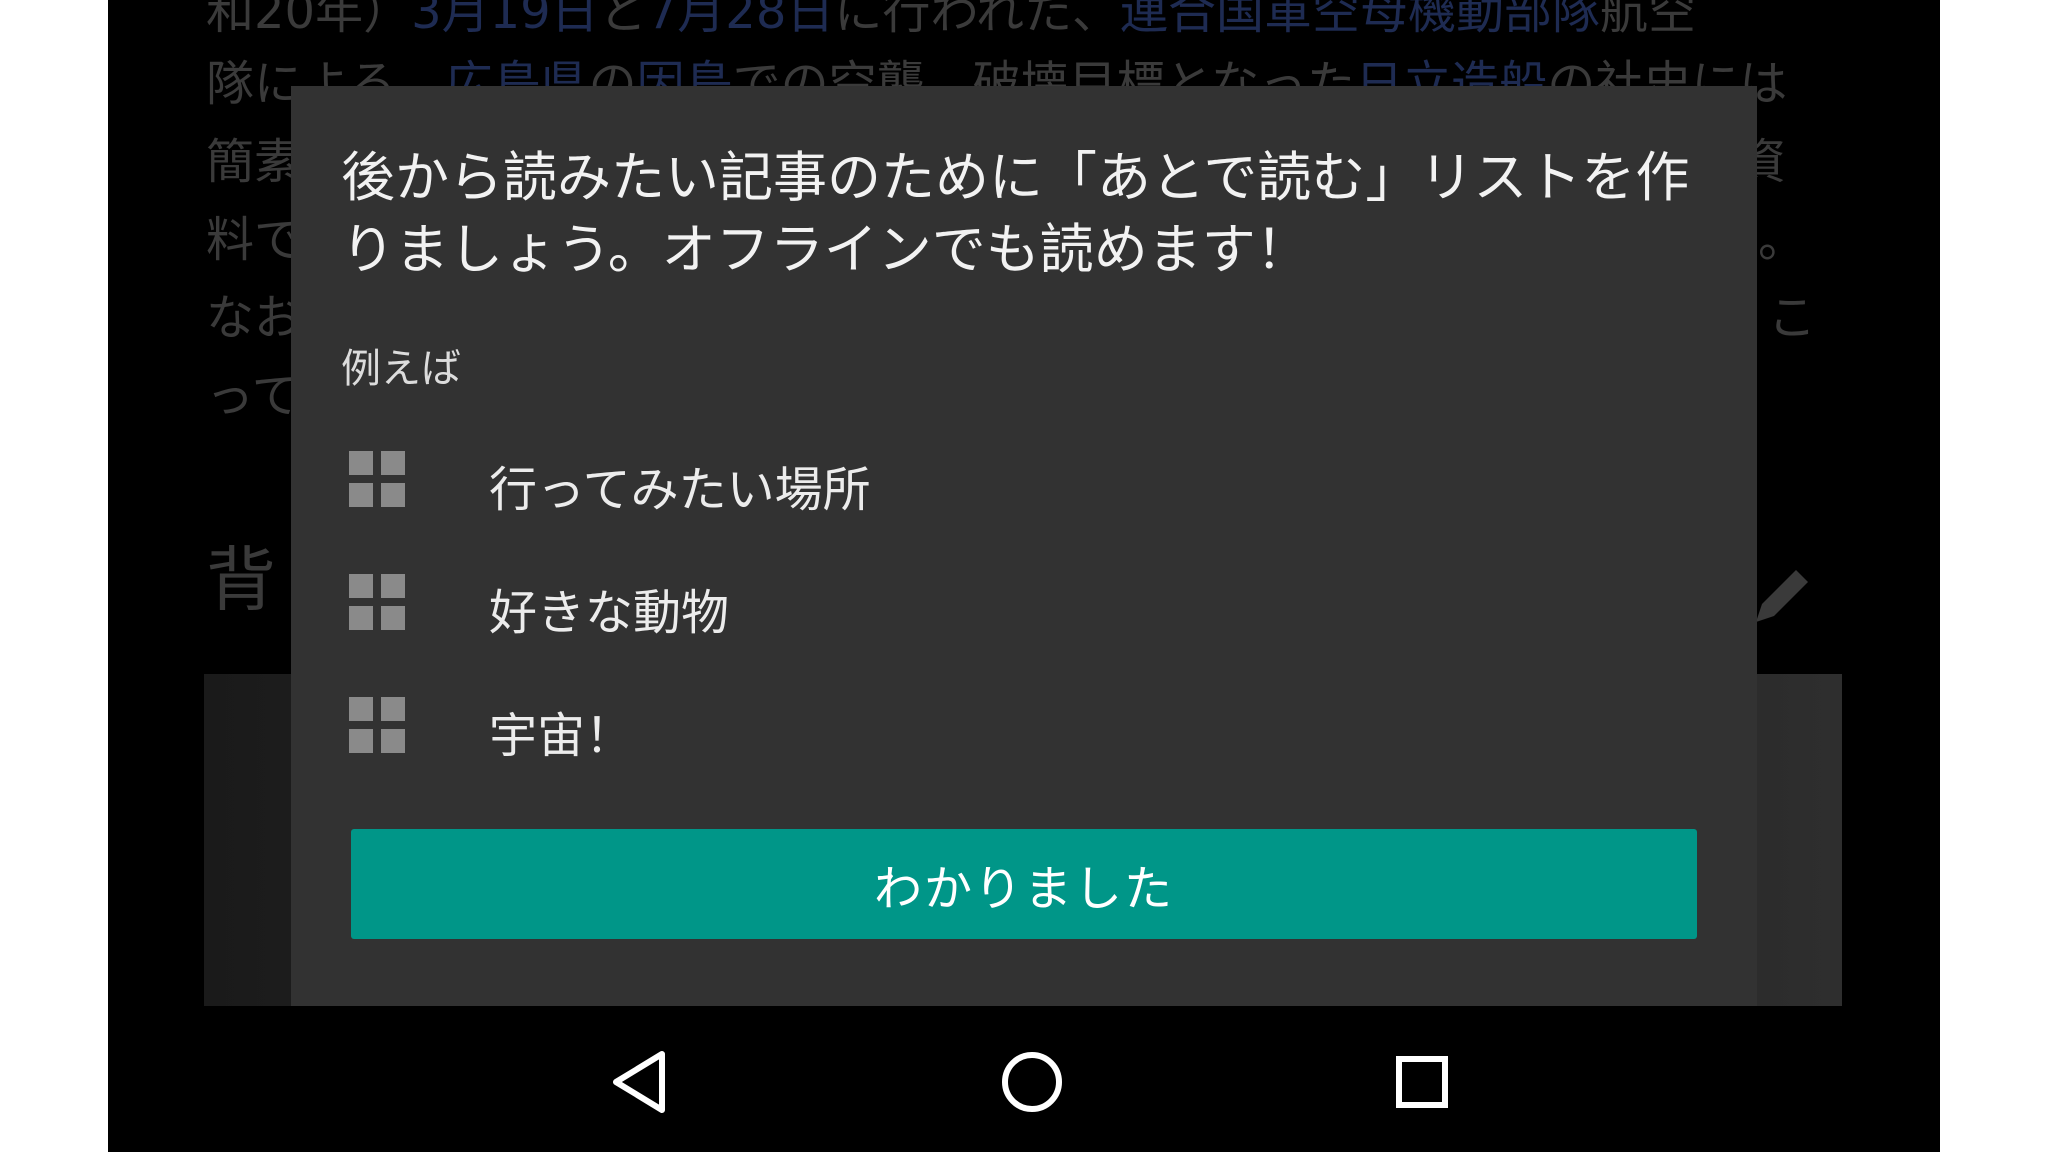 This screenshot has width=2048, height=1152. I want to click on article-fragment: こ, so click(1792, 318).